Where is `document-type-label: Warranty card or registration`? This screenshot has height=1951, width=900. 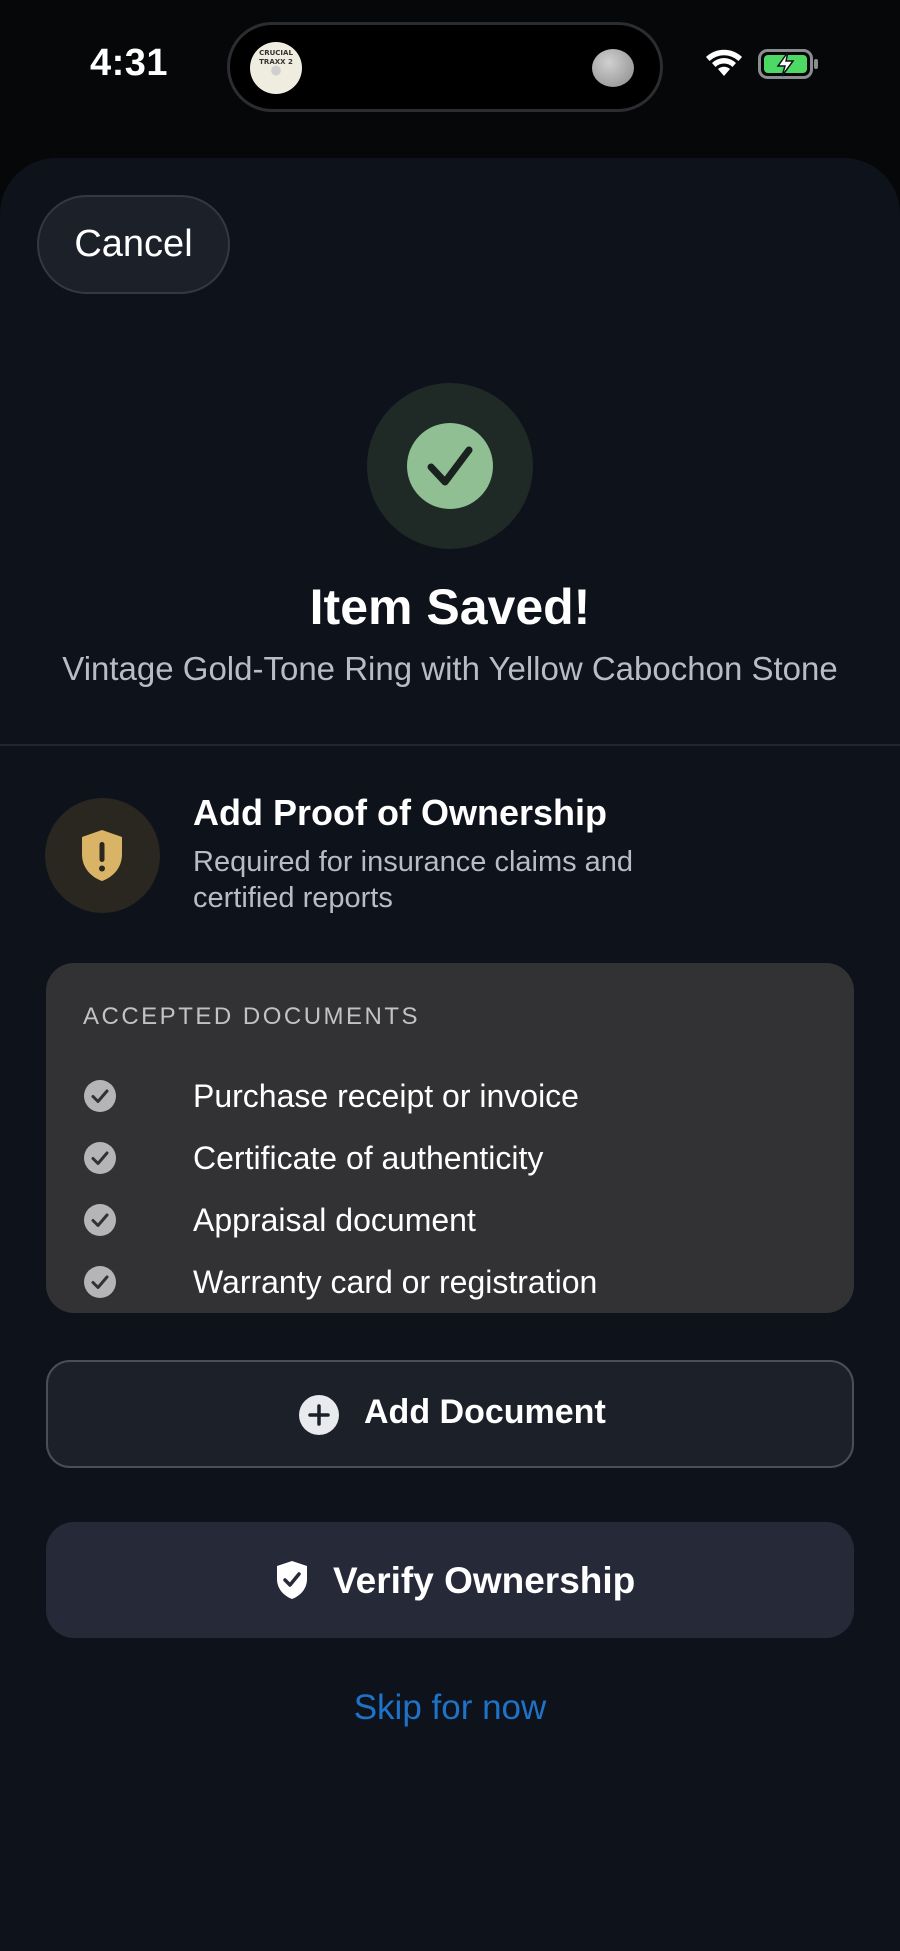
document-type-label: Warranty card or registration is located at coordinates (395, 1282).